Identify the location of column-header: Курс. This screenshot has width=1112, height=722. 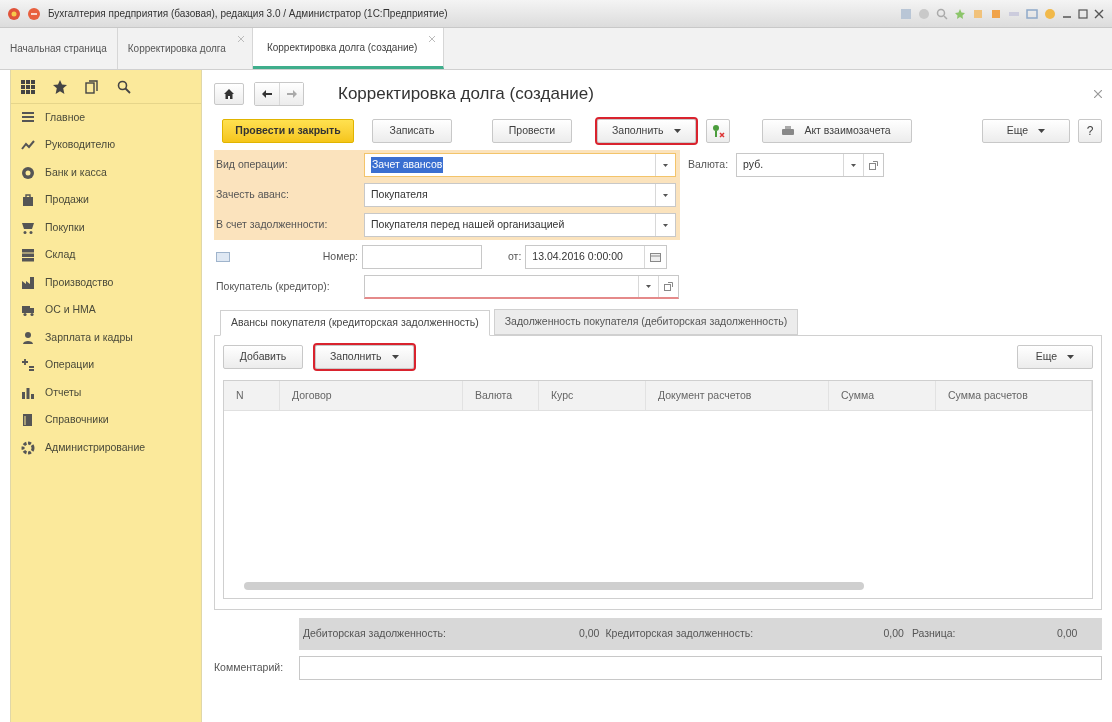
(592, 395).